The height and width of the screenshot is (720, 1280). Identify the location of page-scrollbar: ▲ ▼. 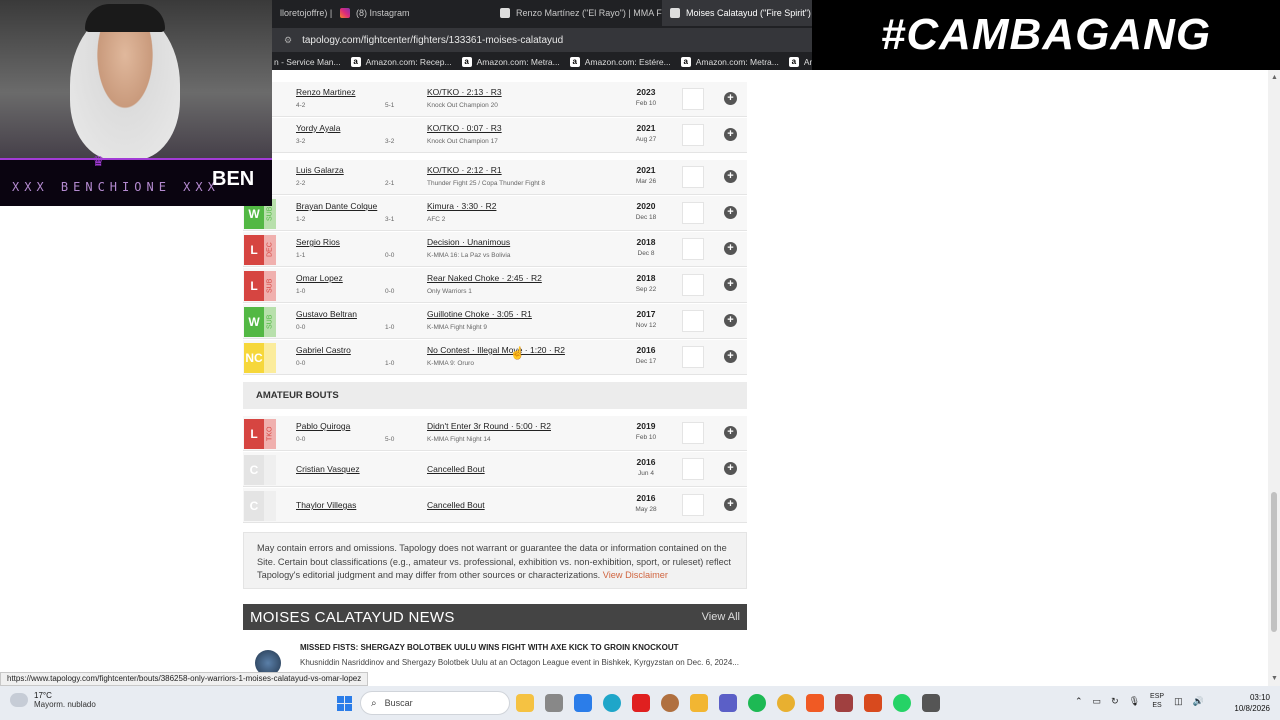
(1274, 378).